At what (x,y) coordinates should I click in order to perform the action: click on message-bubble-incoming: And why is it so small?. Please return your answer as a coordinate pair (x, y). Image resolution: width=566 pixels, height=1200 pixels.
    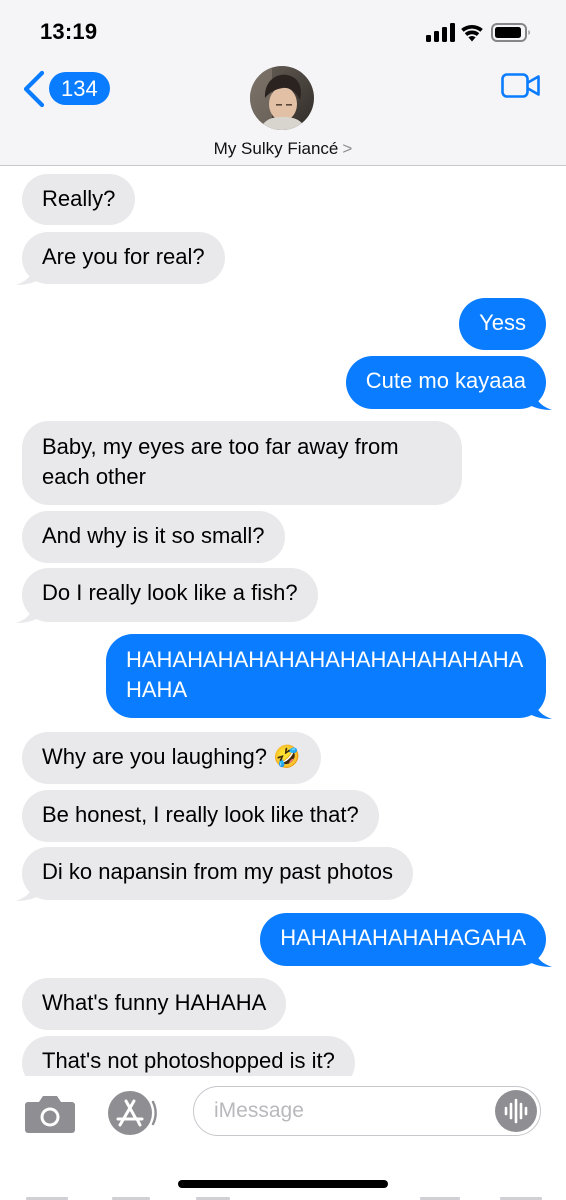
    Looking at the image, I should click on (153, 537).